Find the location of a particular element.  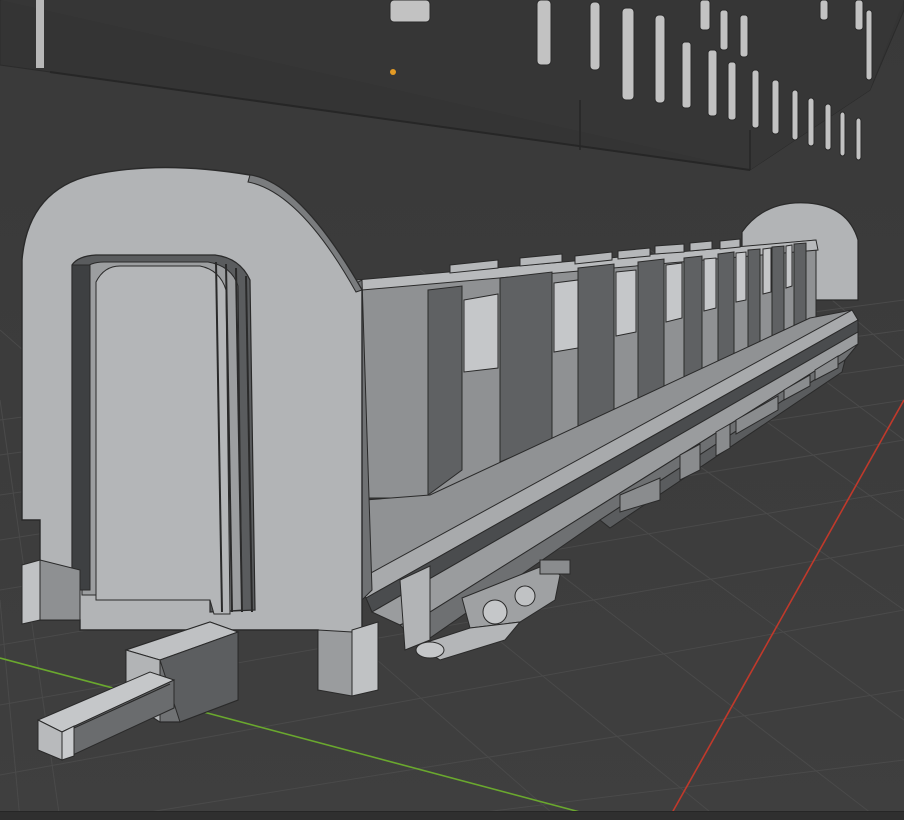

object-origin-dot is located at coordinates (393, 72).